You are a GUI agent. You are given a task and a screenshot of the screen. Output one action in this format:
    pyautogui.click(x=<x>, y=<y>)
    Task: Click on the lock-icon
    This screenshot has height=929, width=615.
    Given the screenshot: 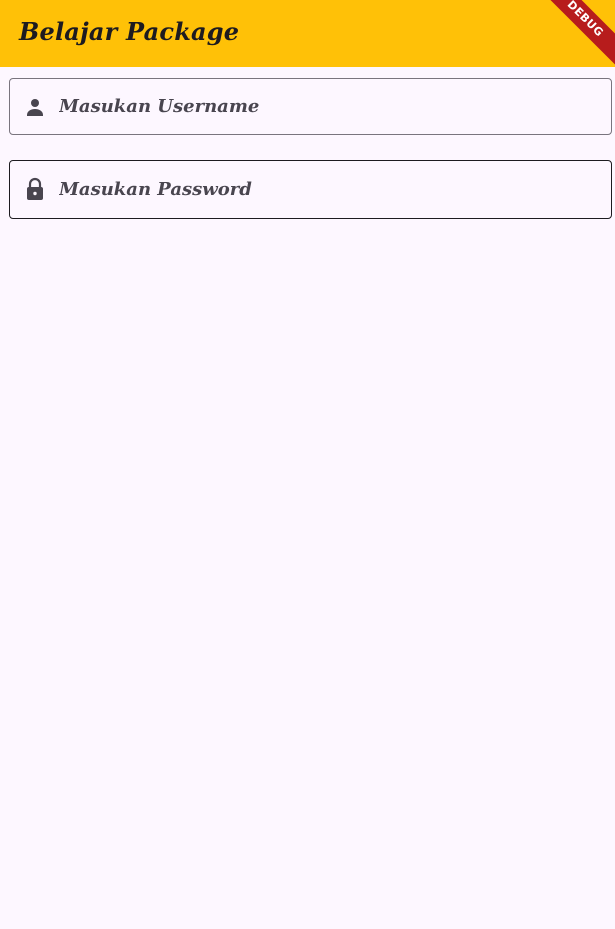 What is the action you would take?
    pyautogui.click(x=35, y=188)
    